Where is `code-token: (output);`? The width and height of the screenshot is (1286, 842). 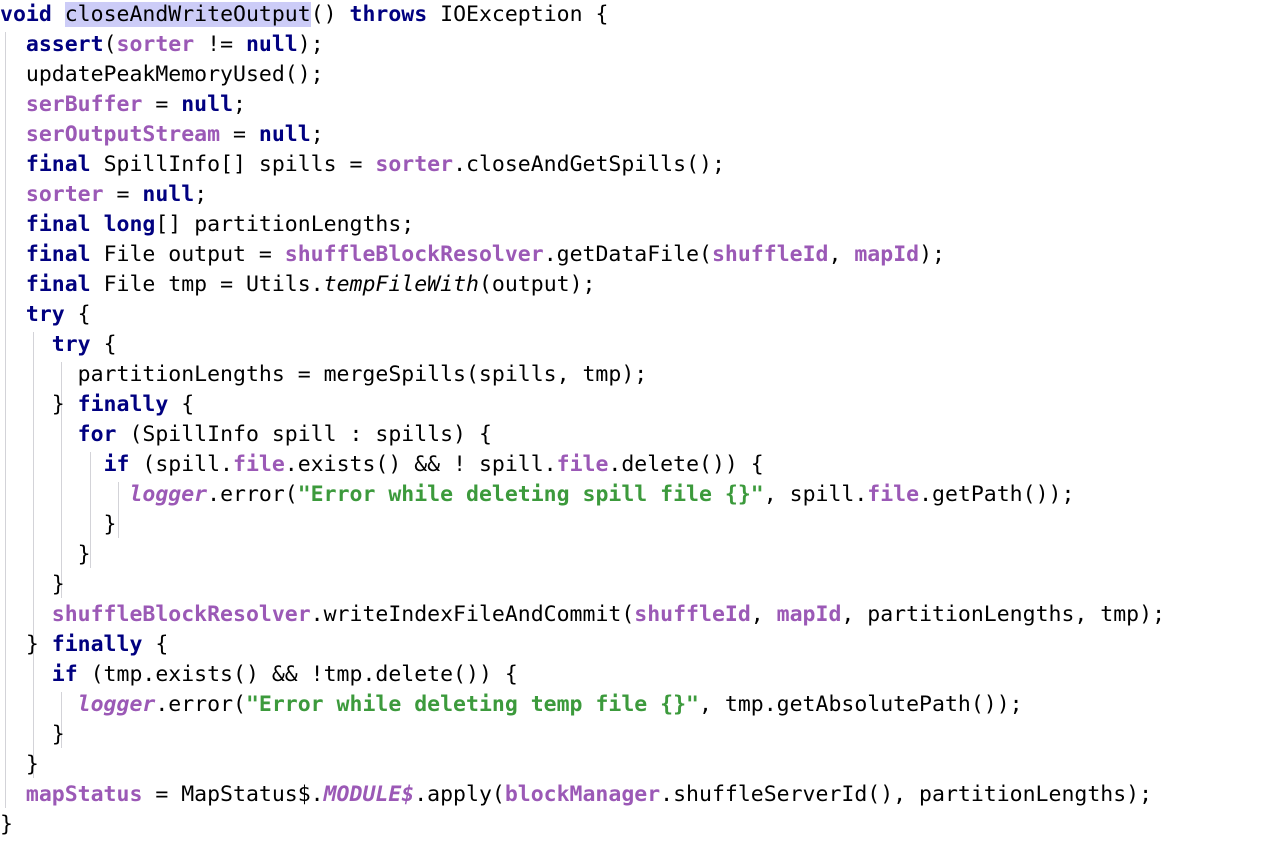 code-token: (output); is located at coordinates (537, 284).